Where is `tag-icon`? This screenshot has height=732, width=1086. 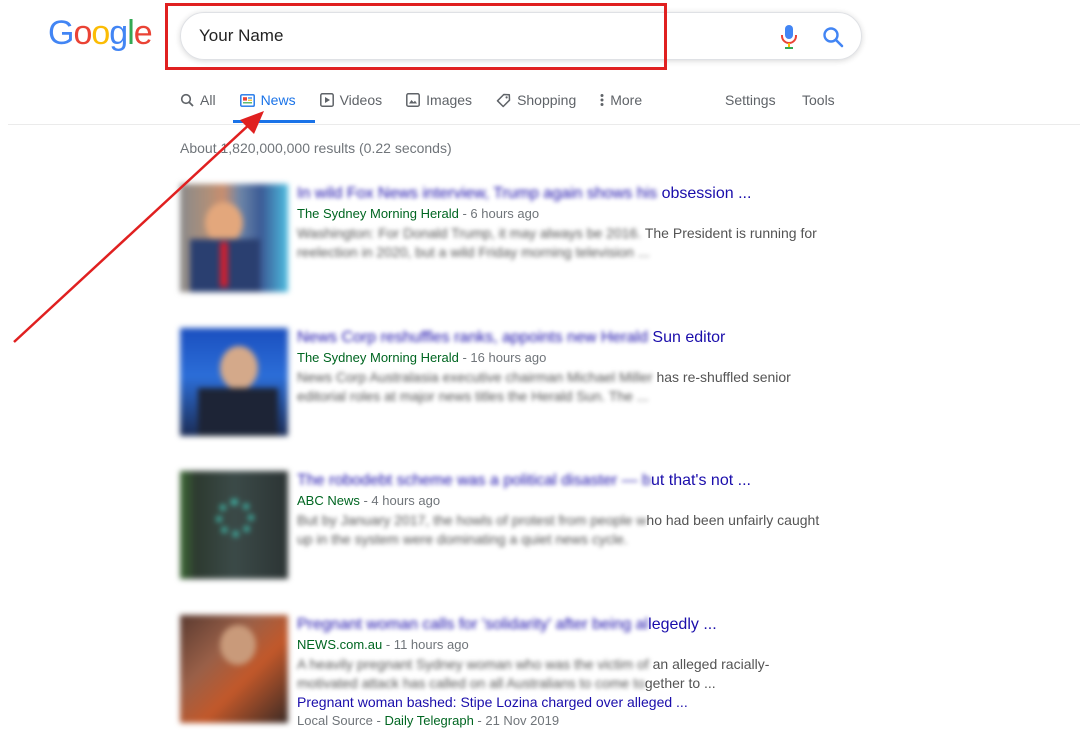
tag-icon is located at coordinates (503, 100).